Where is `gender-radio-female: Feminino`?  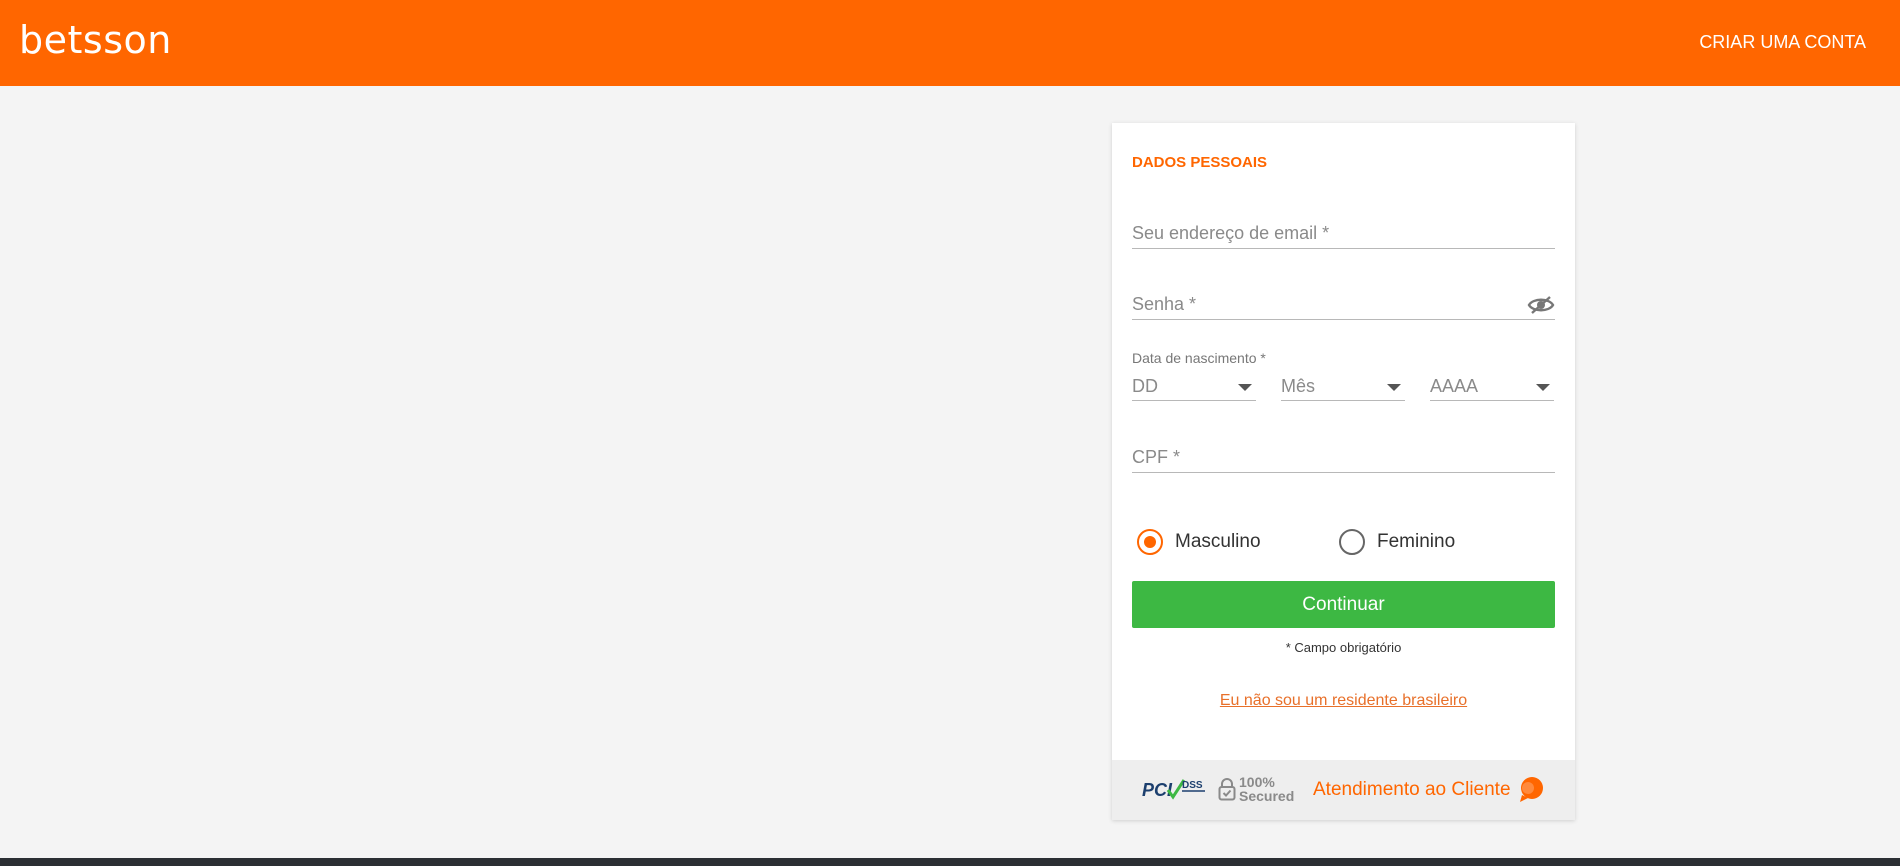 gender-radio-female: Feminino is located at coordinates (1397, 542).